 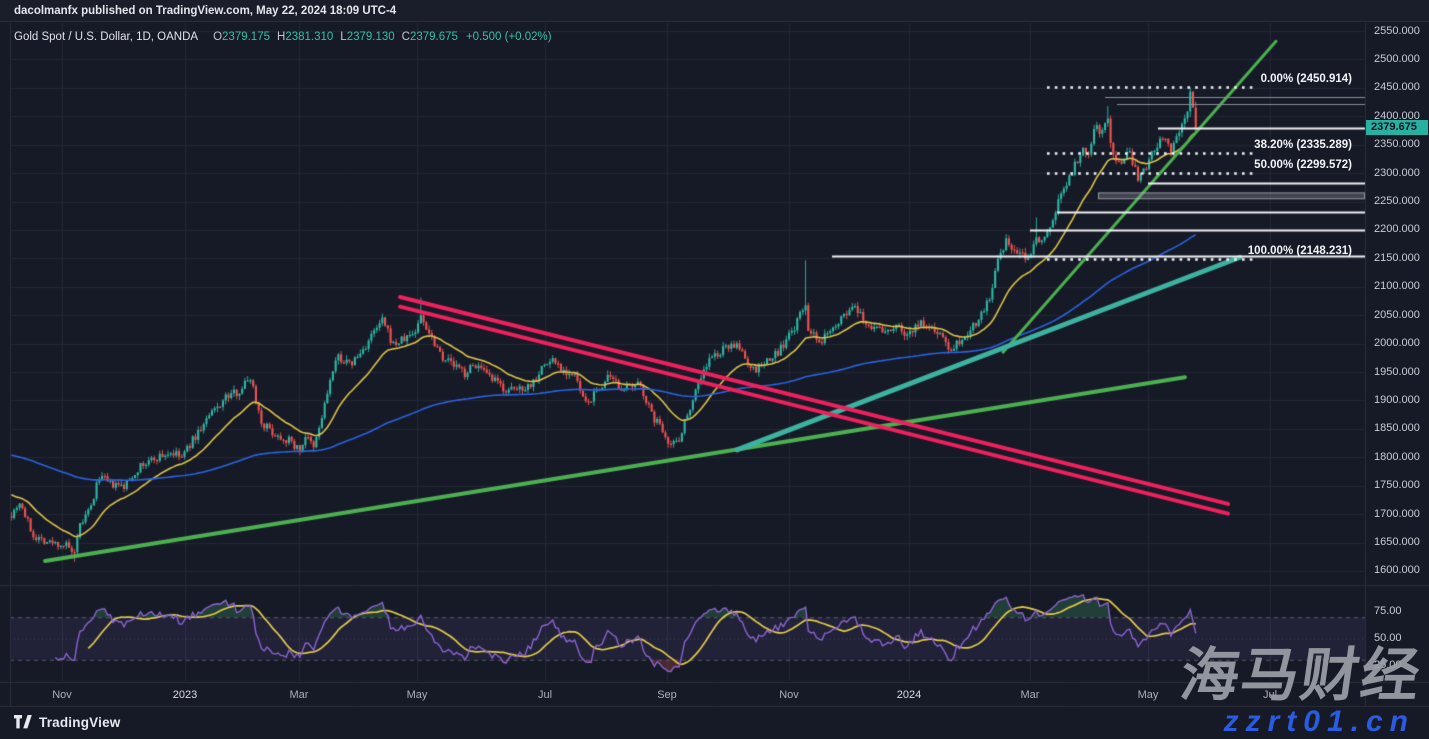 I want to click on footer-branding: TradingView, so click(x=67, y=722).